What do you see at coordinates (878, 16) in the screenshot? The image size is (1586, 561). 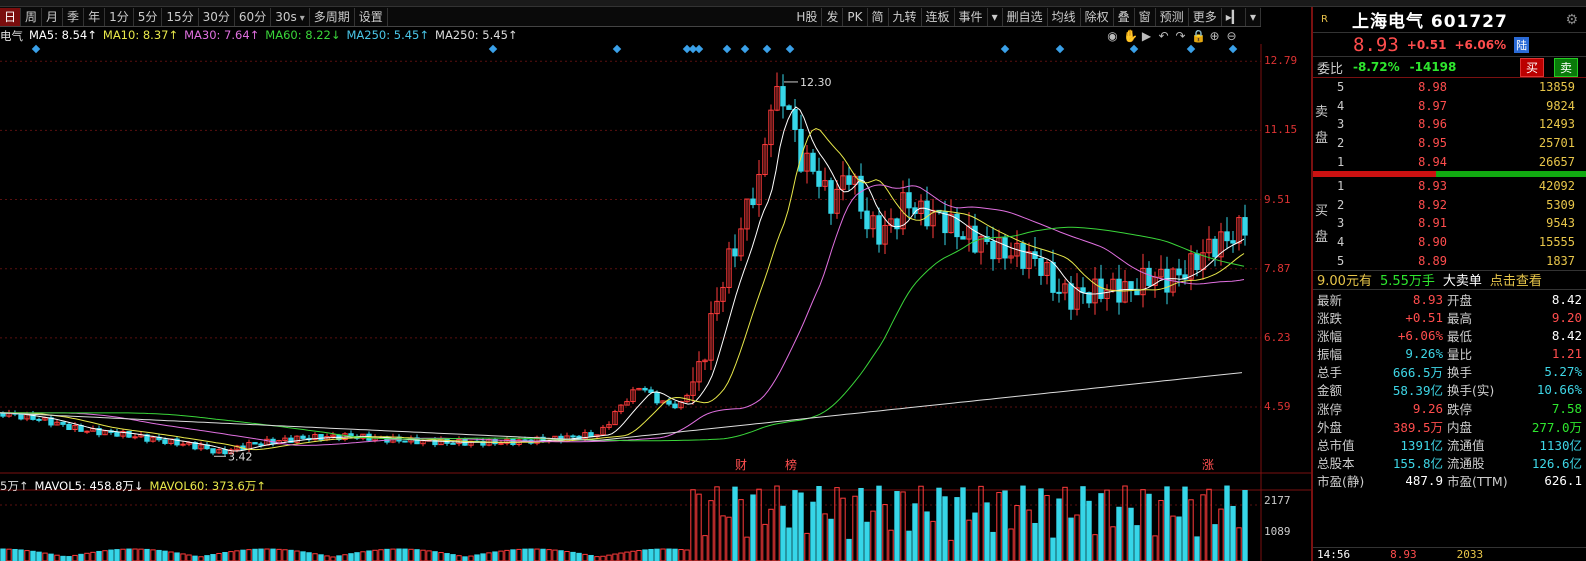 I see `toolbar-item: 简` at bounding box center [878, 16].